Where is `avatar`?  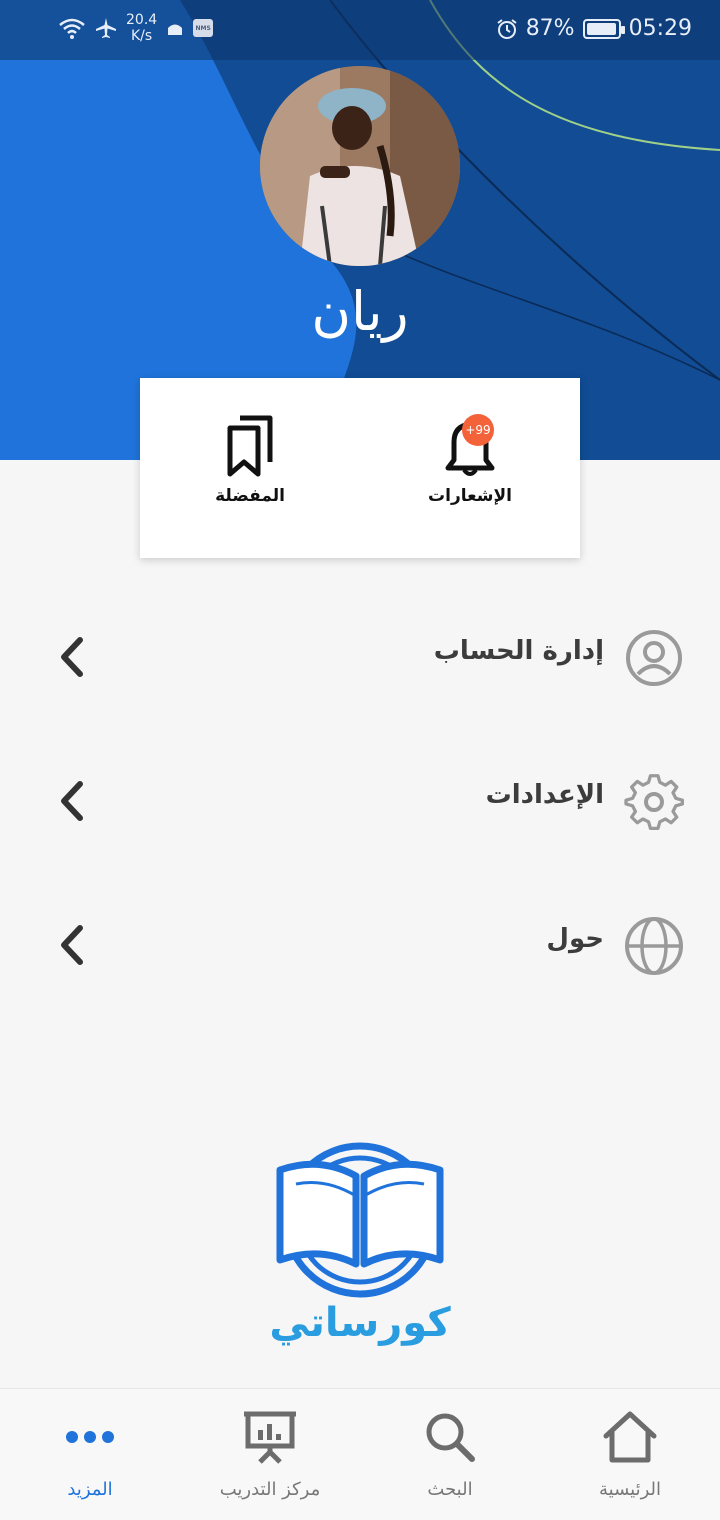 avatar is located at coordinates (360, 166).